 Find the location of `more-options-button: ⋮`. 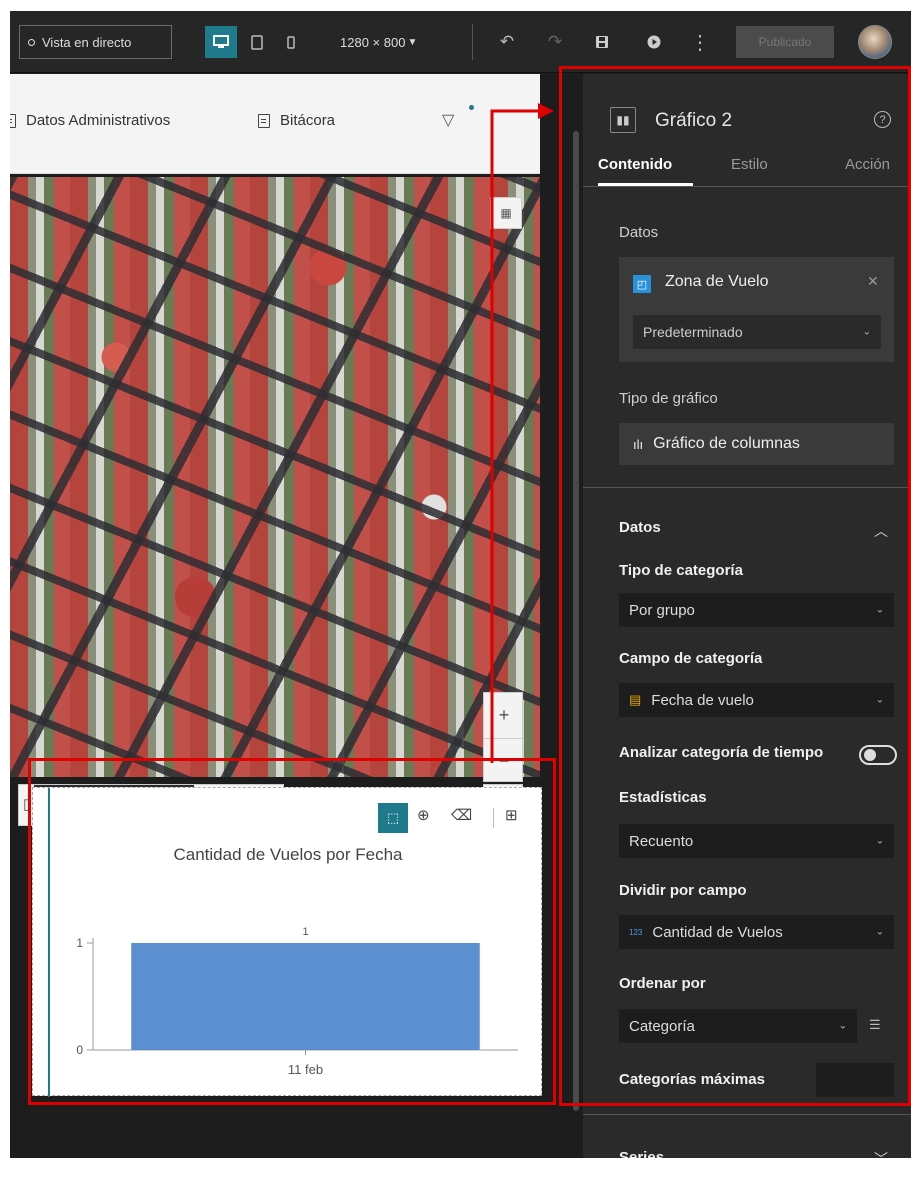

more-options-button: ⋮ is located at coordinates (700, 42).